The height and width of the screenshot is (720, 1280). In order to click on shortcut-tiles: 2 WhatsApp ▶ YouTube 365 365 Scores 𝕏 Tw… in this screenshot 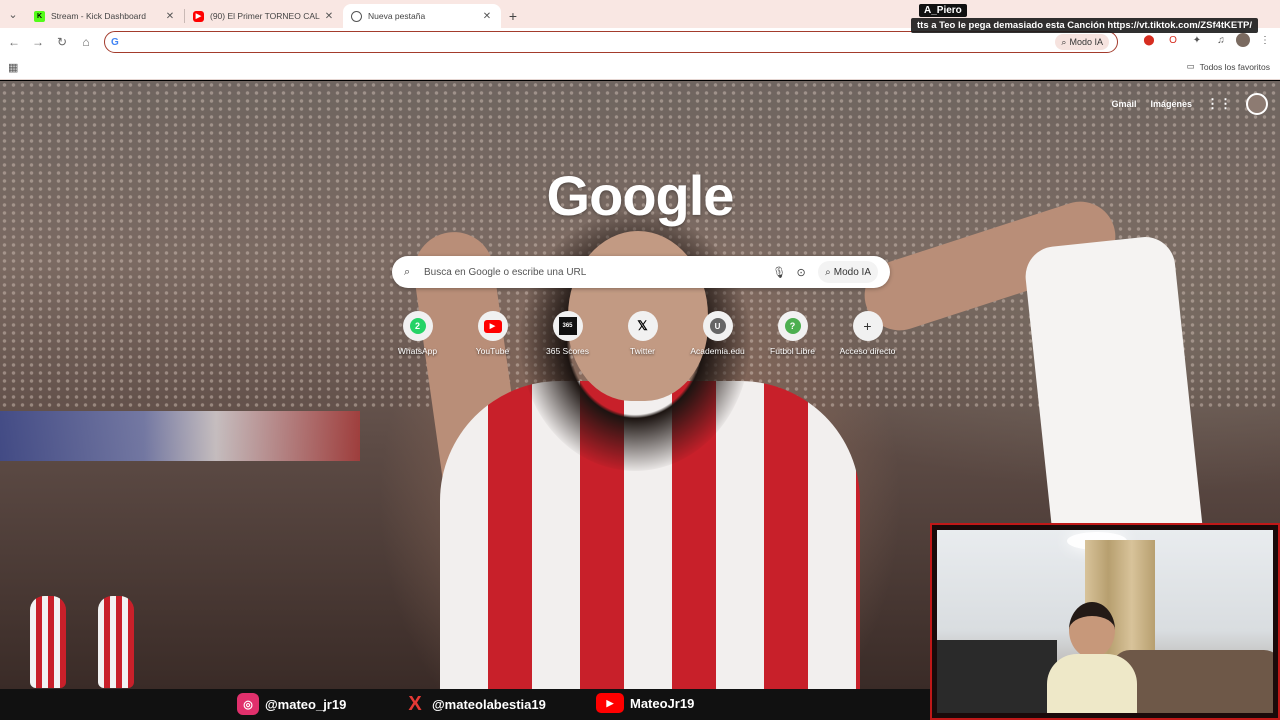, I will do `click(642, 333)`.